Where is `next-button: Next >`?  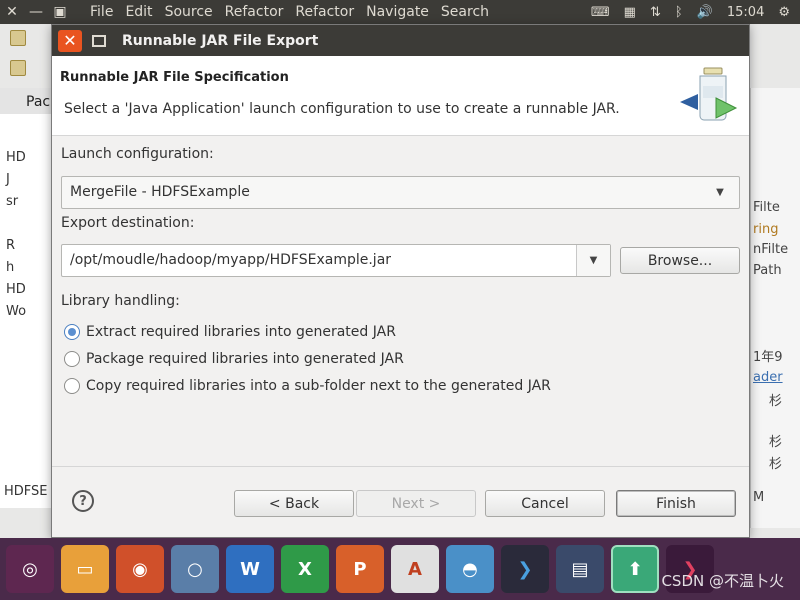
next-button: Next > is located at coordinates (416, 503).